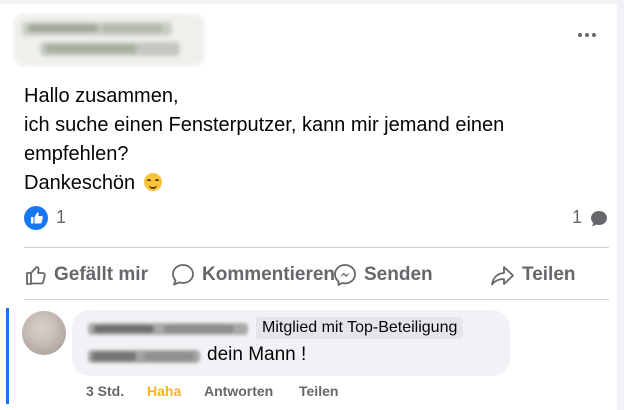  What do you see at coordinates (577, 217) in the screenshot?
I see `comment-count: 1` at bounding box center [577, 217].